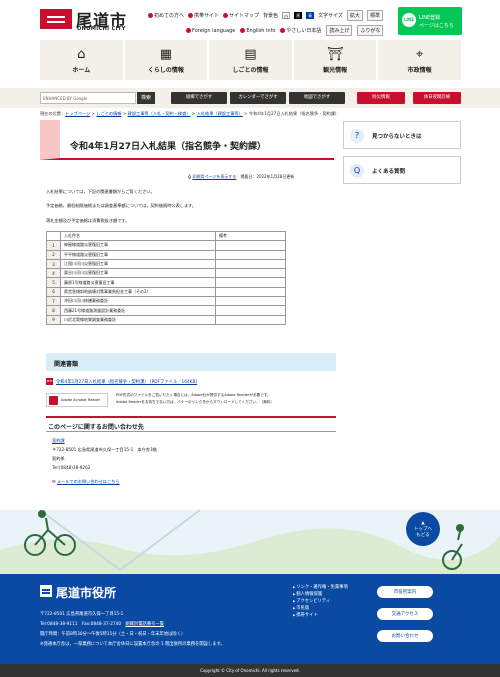 The height and width of the screenshot is (677, 500). I want to click on bg-black-button: 黒, so click(298, 15).